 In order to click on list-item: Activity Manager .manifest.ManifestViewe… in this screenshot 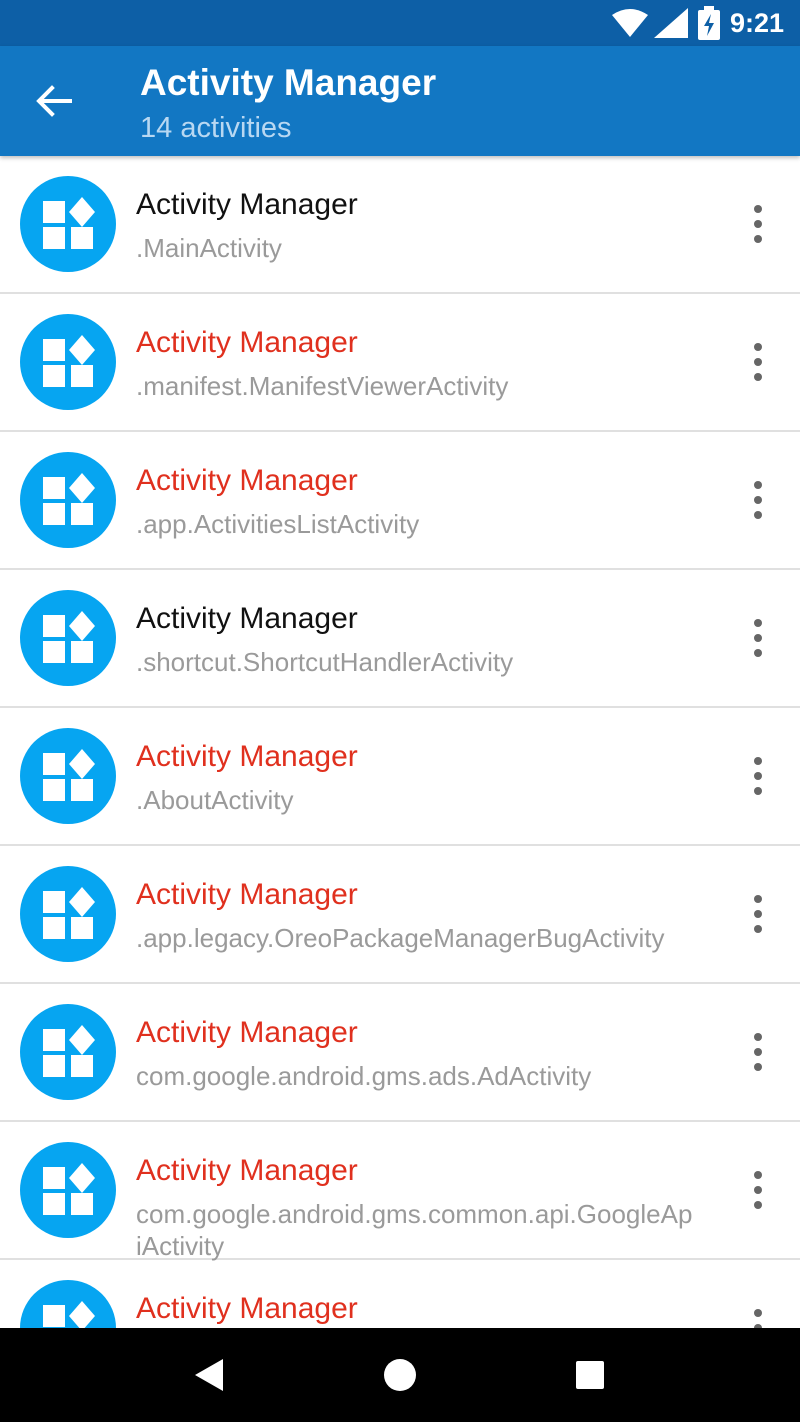, I will do `click(400, 363)`.